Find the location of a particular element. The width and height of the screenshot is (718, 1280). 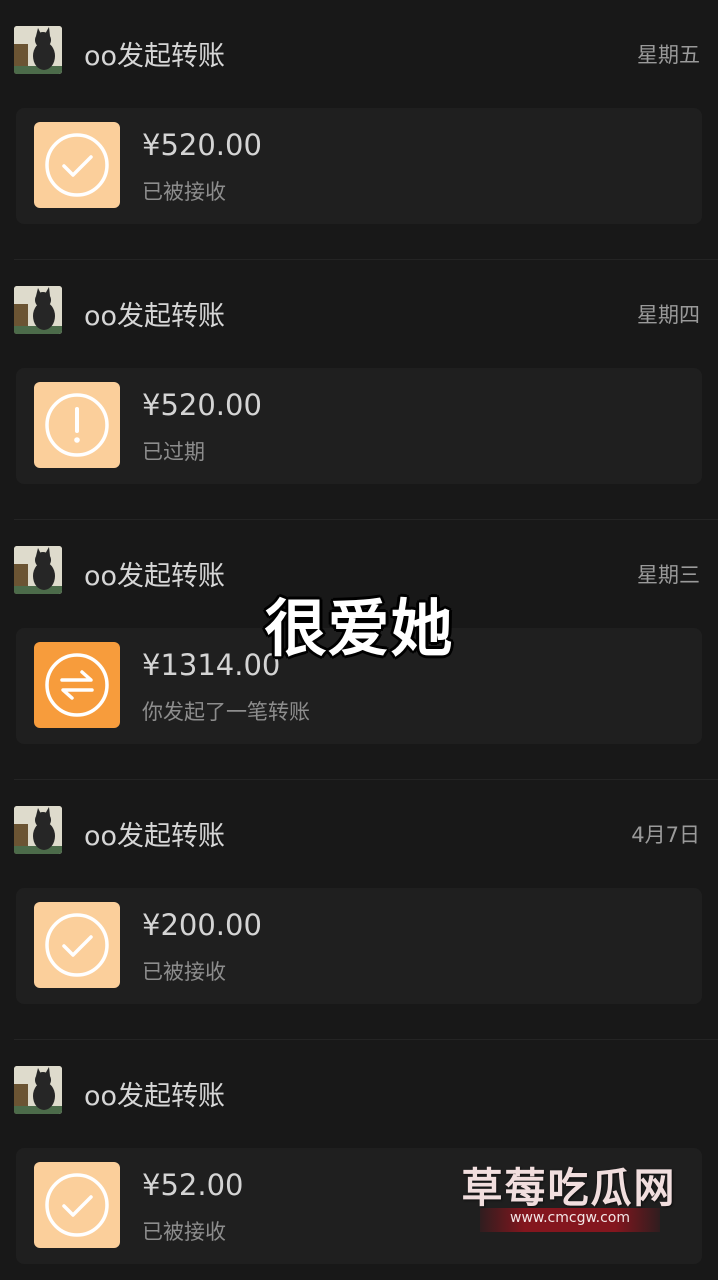

message-header: oo发起转账 星期五 is located at coordinates (359, 51).